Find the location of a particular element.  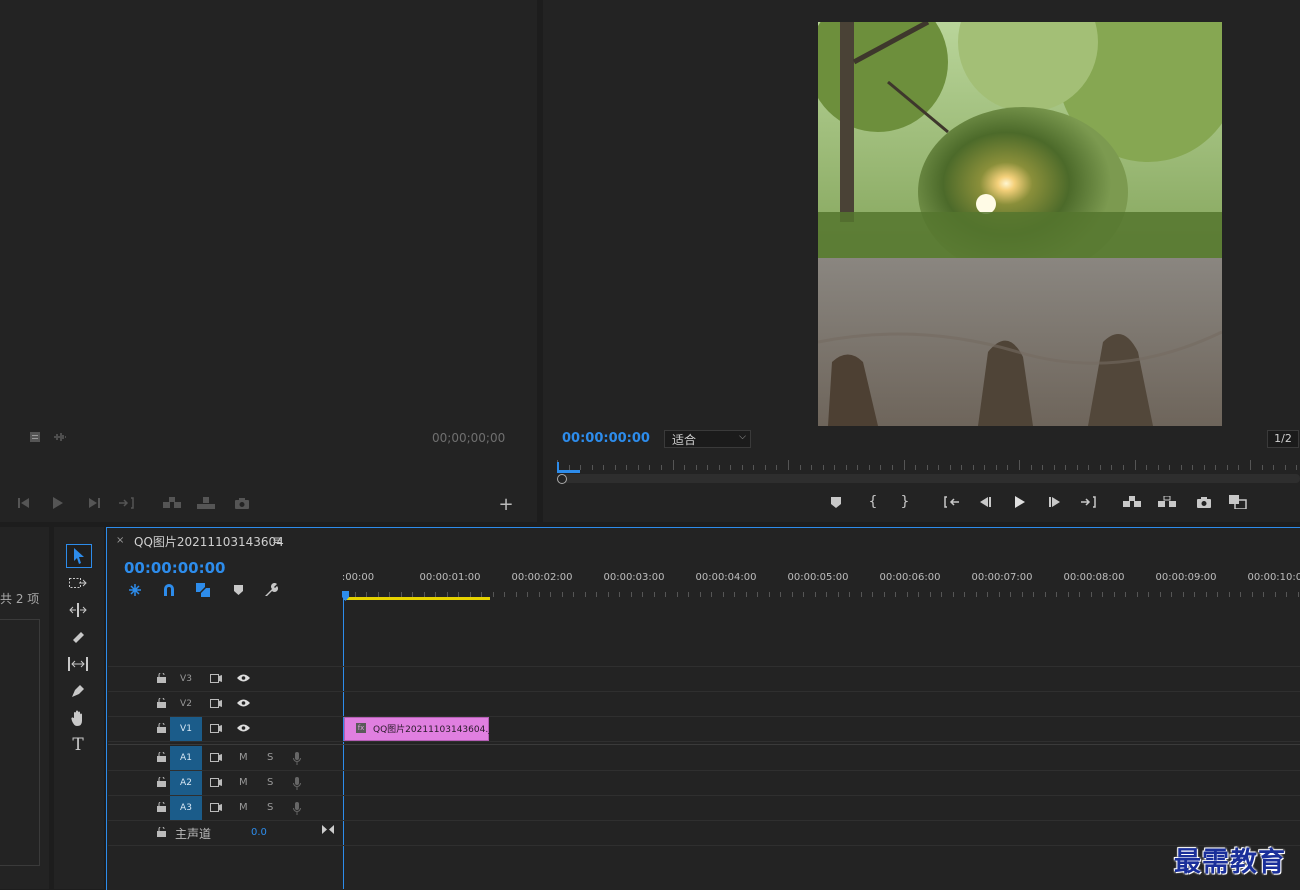

wrench-icon is located at coordinates (271, 590).